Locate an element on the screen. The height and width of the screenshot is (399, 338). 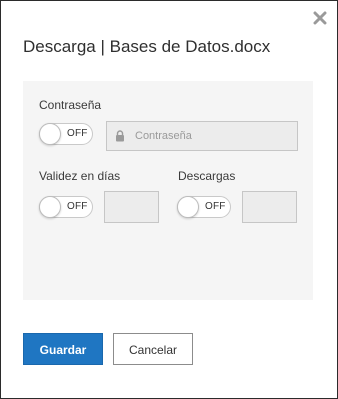
cancel-button: Cancelar is located at coordinates (153, 349).